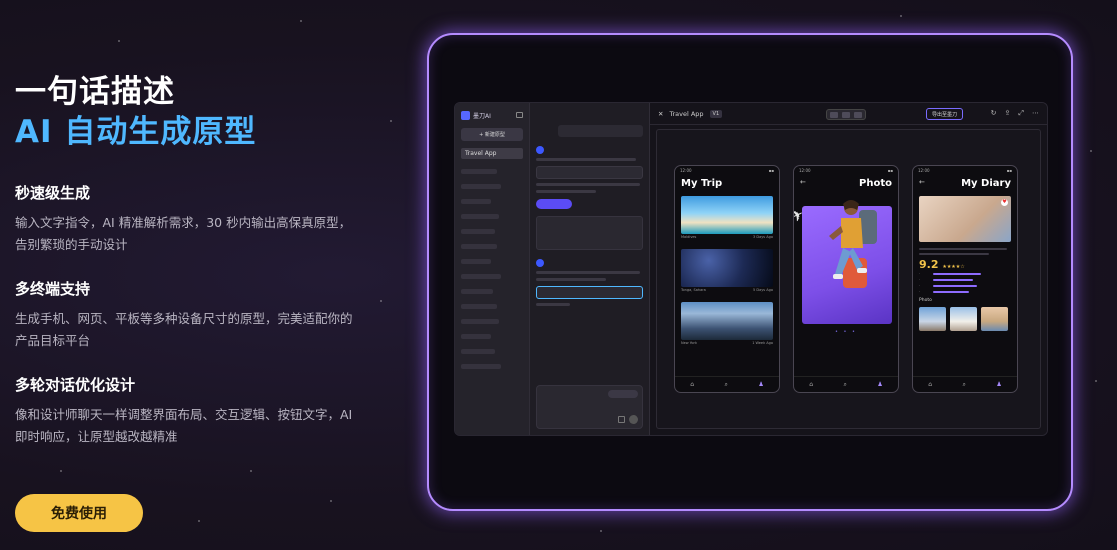 This screenshot has width=1117, height=550. I want to click on version-card-active, so click(589, 292).